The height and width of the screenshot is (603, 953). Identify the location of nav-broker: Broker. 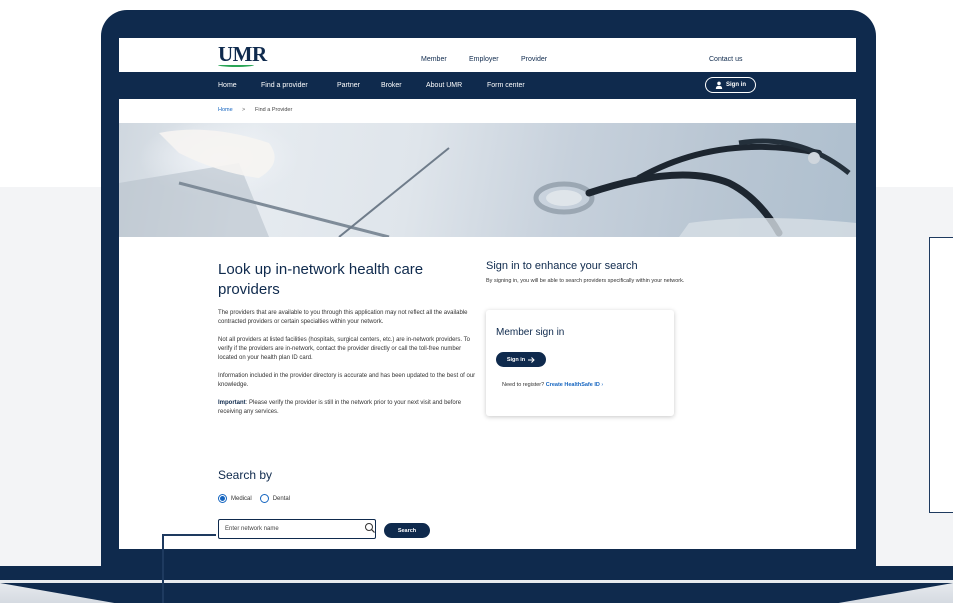
(391, 85).